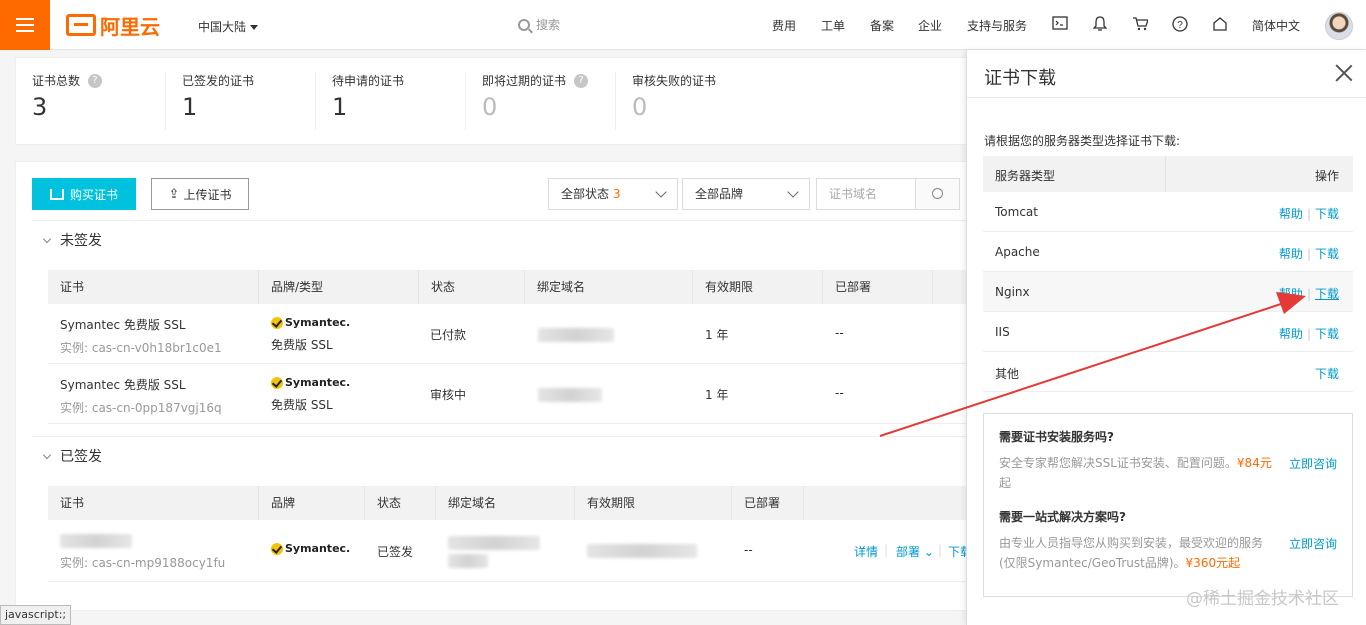 This screenshot has height=625, width=1366. I want to click on status-bar-url: javascript:;, so click(36, 615).